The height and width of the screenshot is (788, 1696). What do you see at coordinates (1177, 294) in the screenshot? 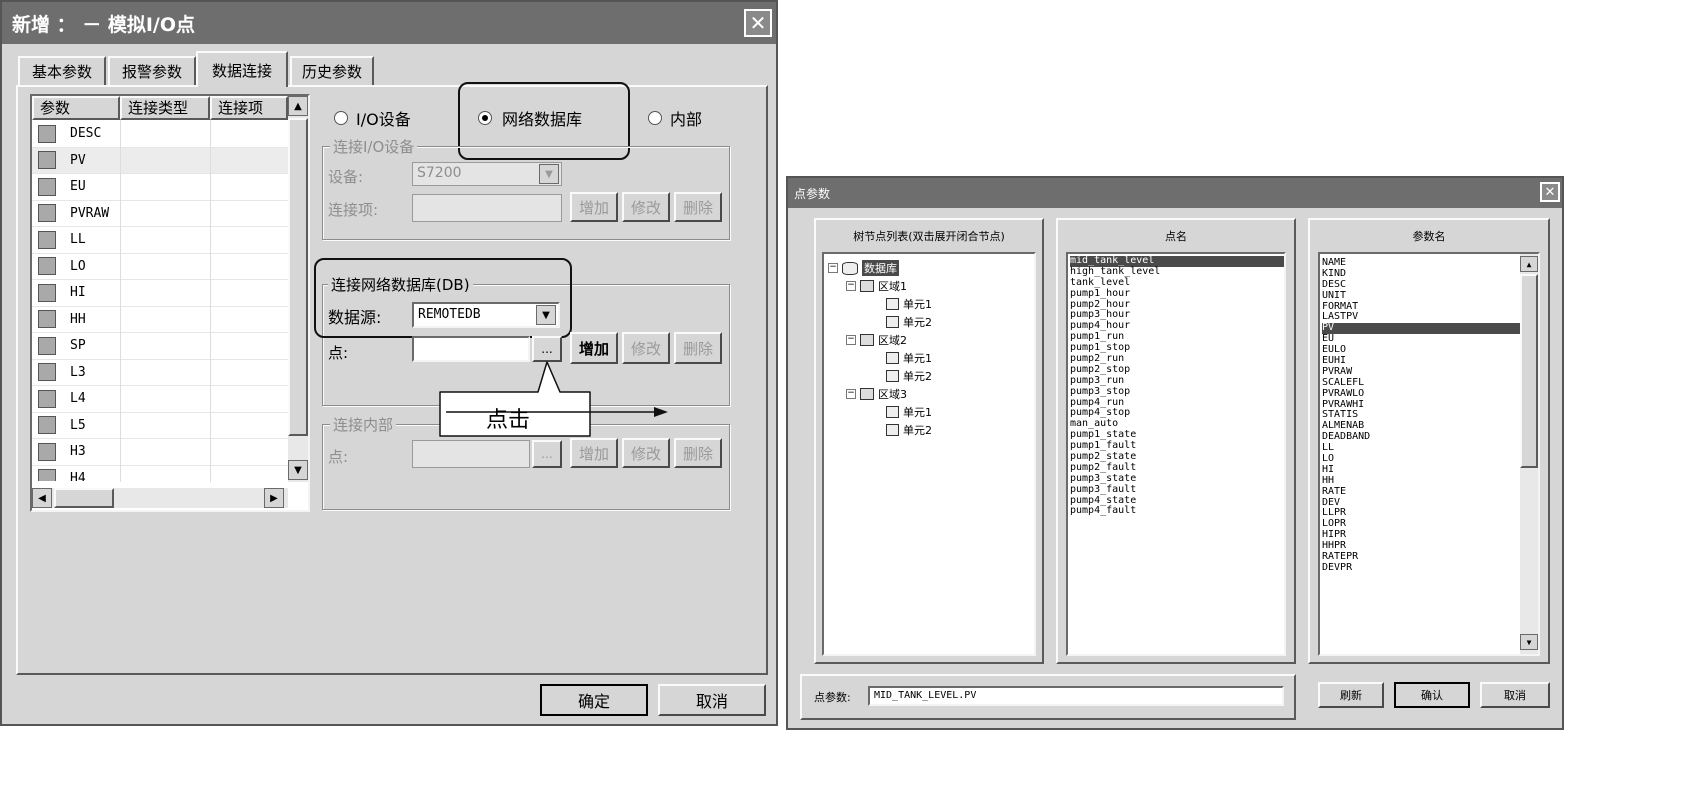
I see `point-list-item: pump1_hour` at bounding box center [1177, 294].